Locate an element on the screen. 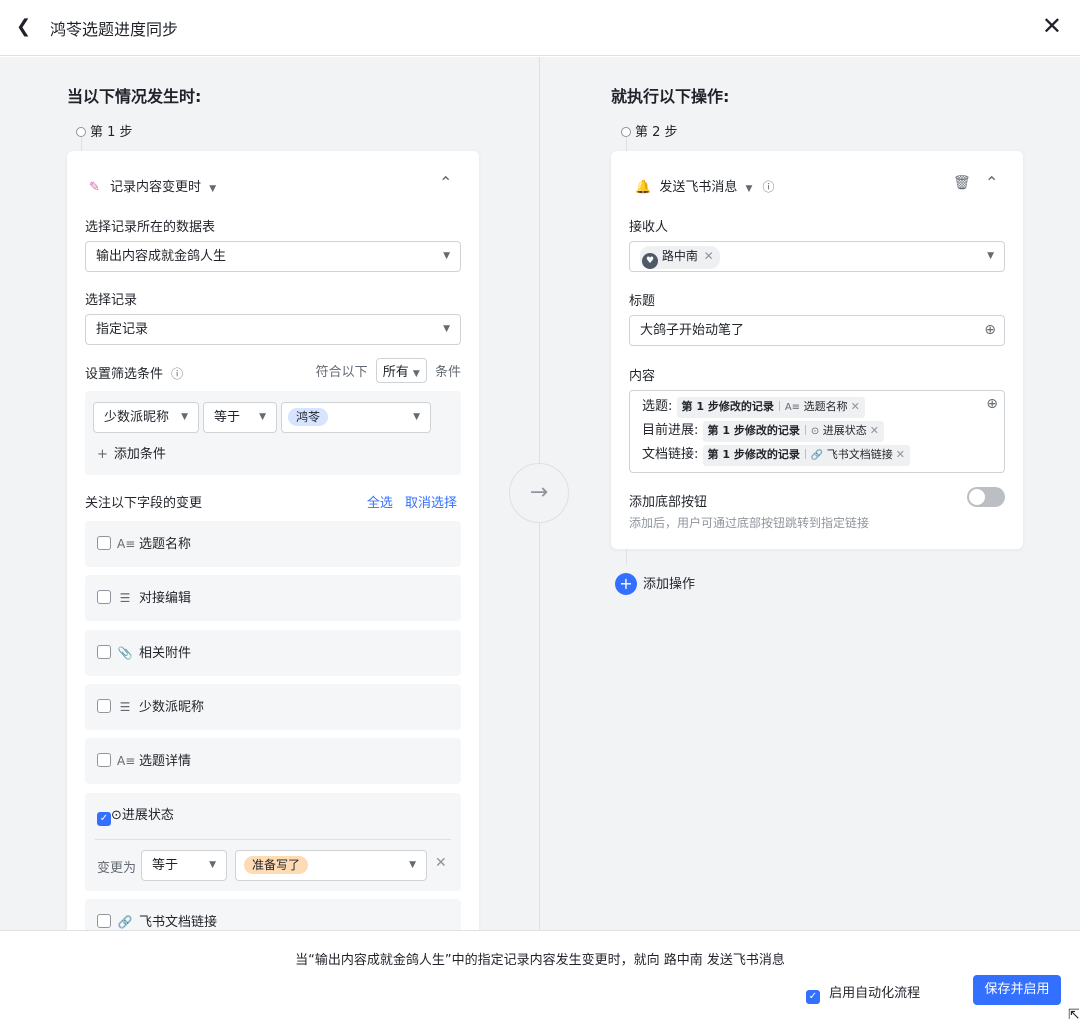  condition-operator-select: 等于 ▼ is located at coordinates (240, 417).